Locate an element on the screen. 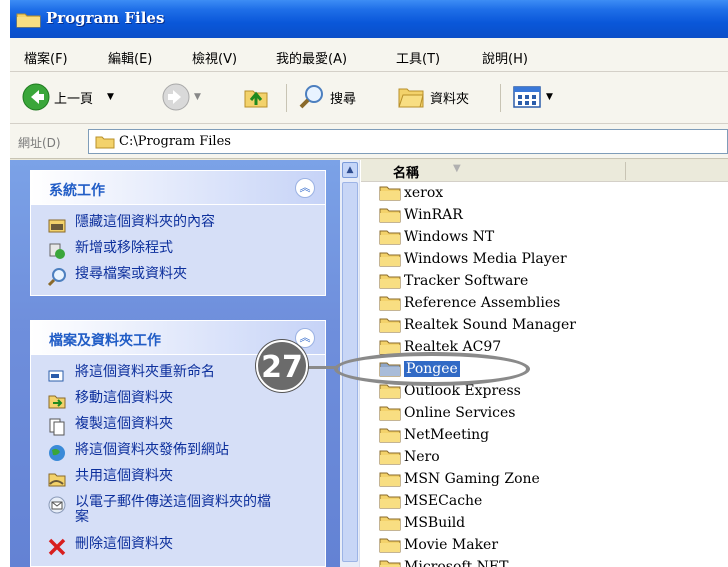  list-item-name: MSECache is located at coordinates (443, 501).